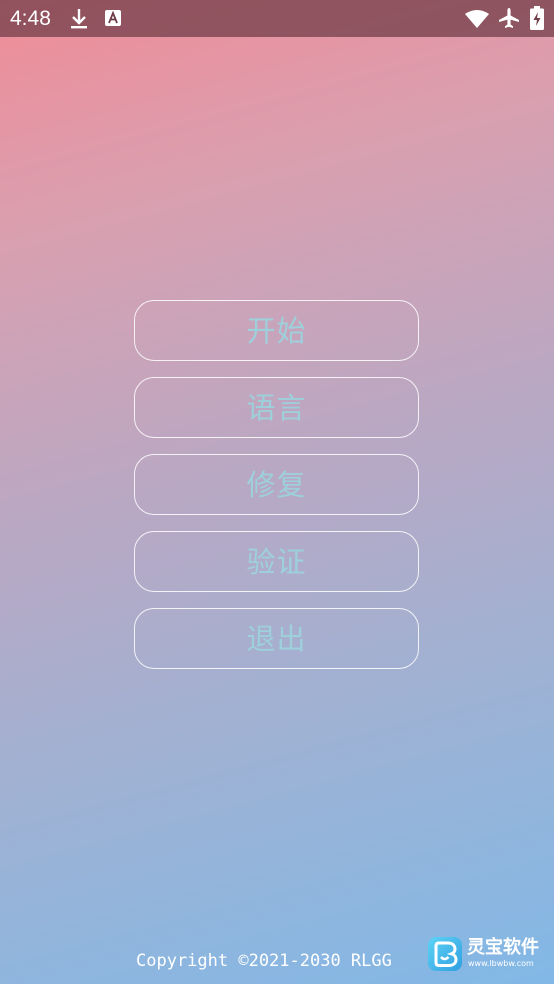 This screenshot has height=984, width=554. Describe the element at coordinates (30, 18) in the screenshot. I see `status-time: 4:48` at that location.